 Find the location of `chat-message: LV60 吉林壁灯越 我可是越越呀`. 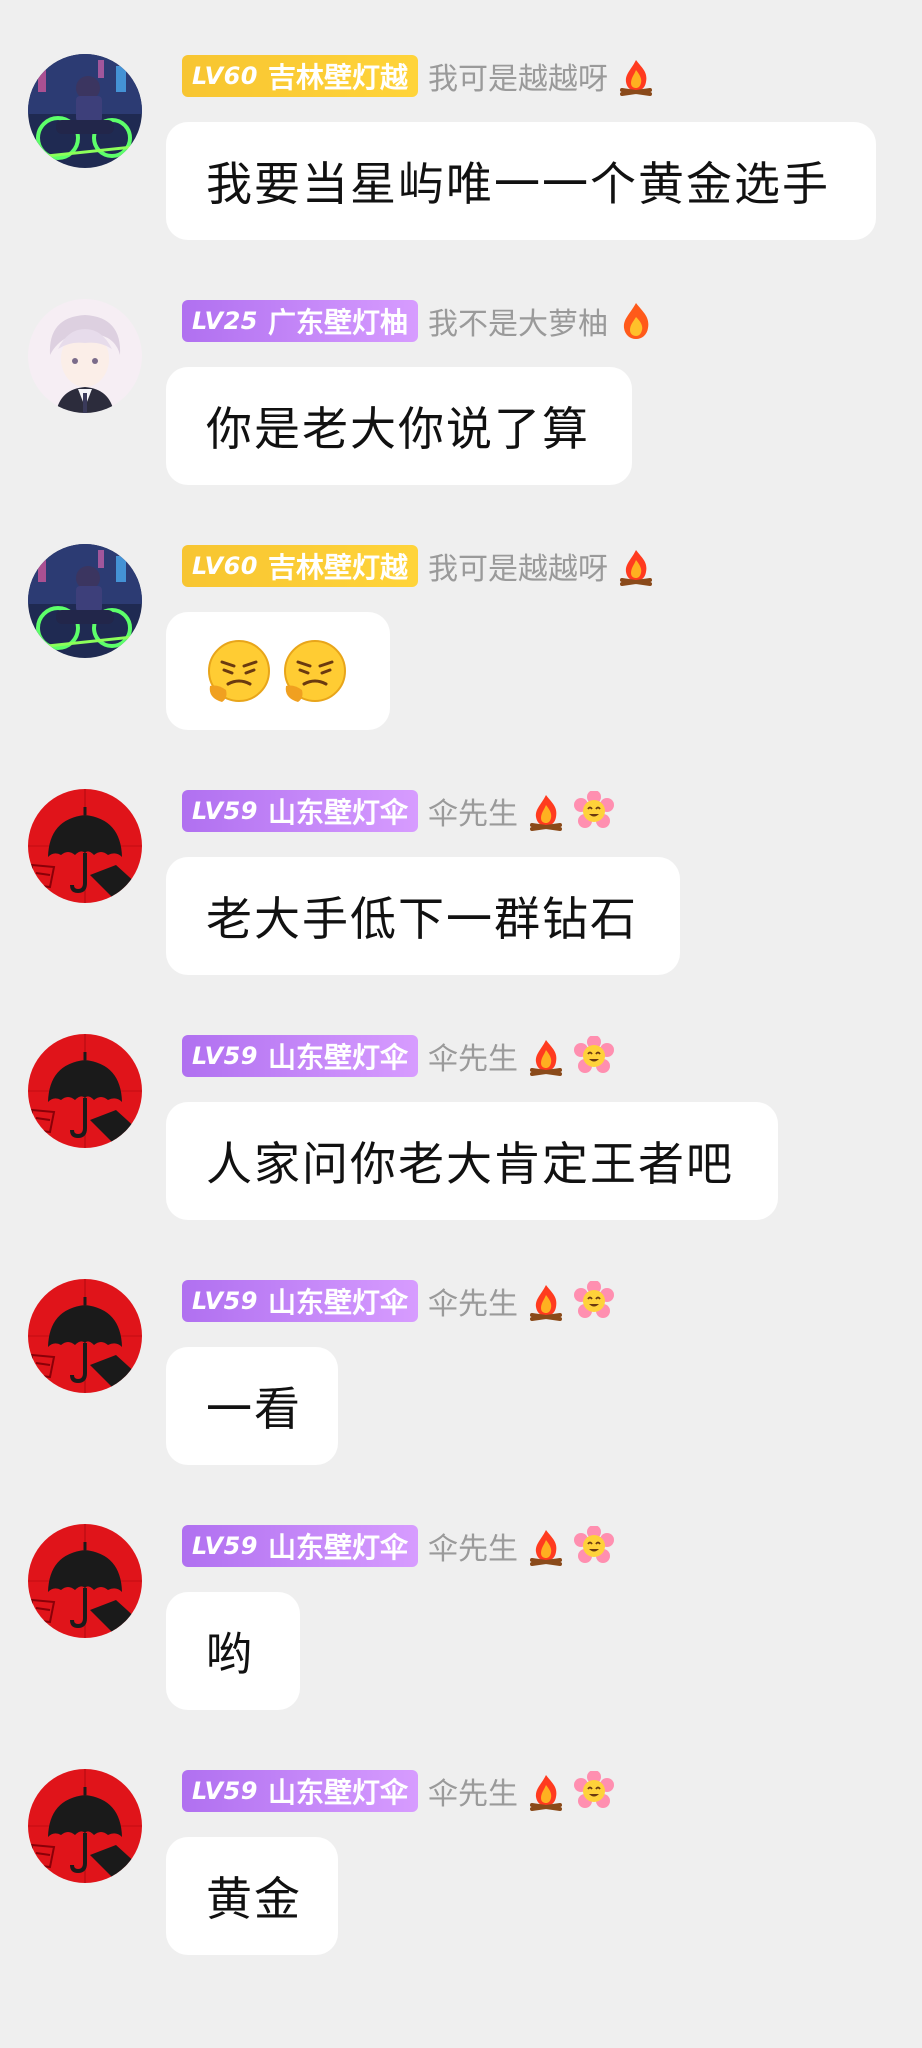

chat-message: LV60 吉林壁灯越 我可是越越呀 is located at coordinates (461, 664).